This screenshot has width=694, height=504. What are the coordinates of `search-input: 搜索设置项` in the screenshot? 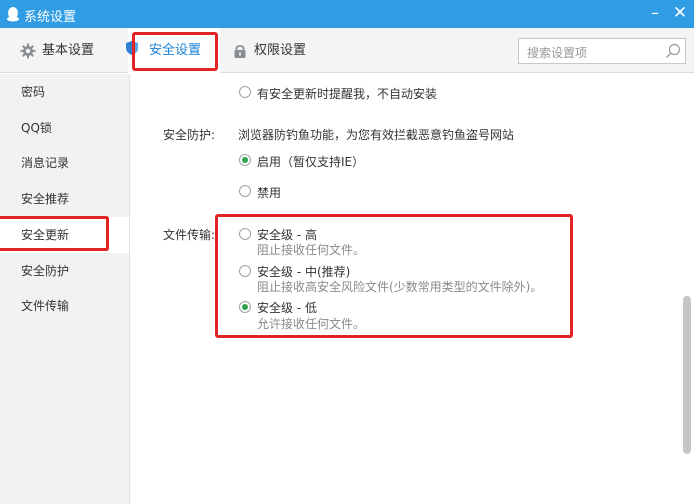 It's located at (602, 51).